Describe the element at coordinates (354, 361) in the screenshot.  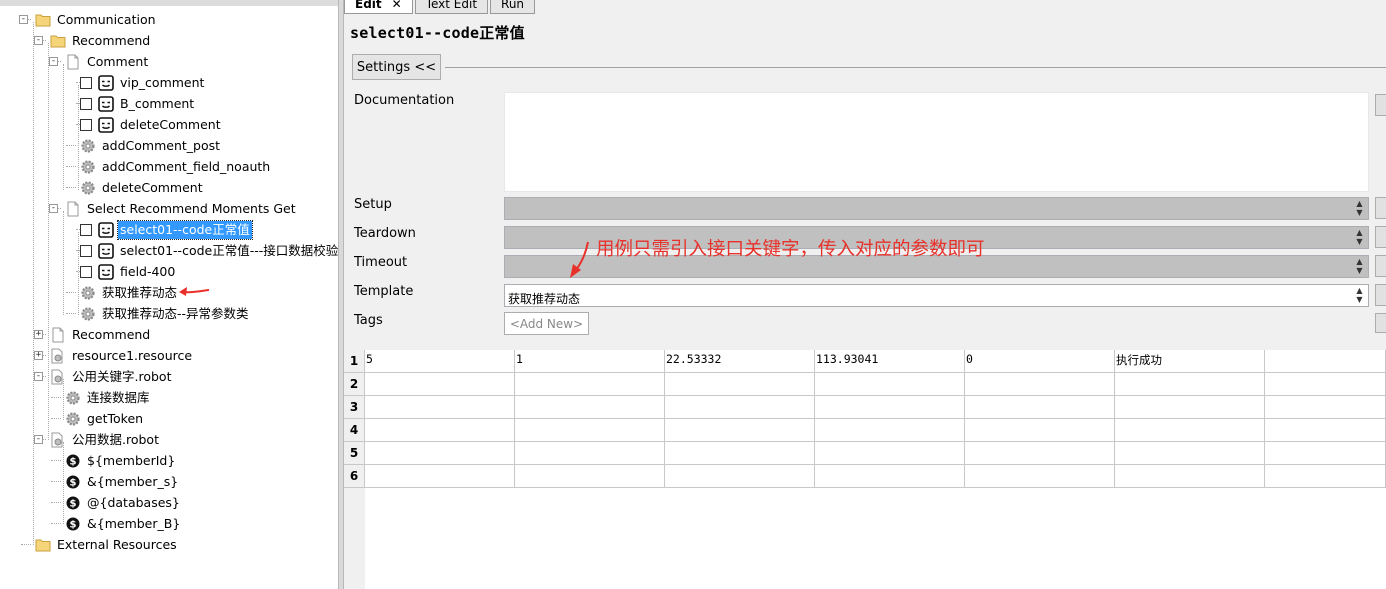
I see `row-header: 1` at that location.